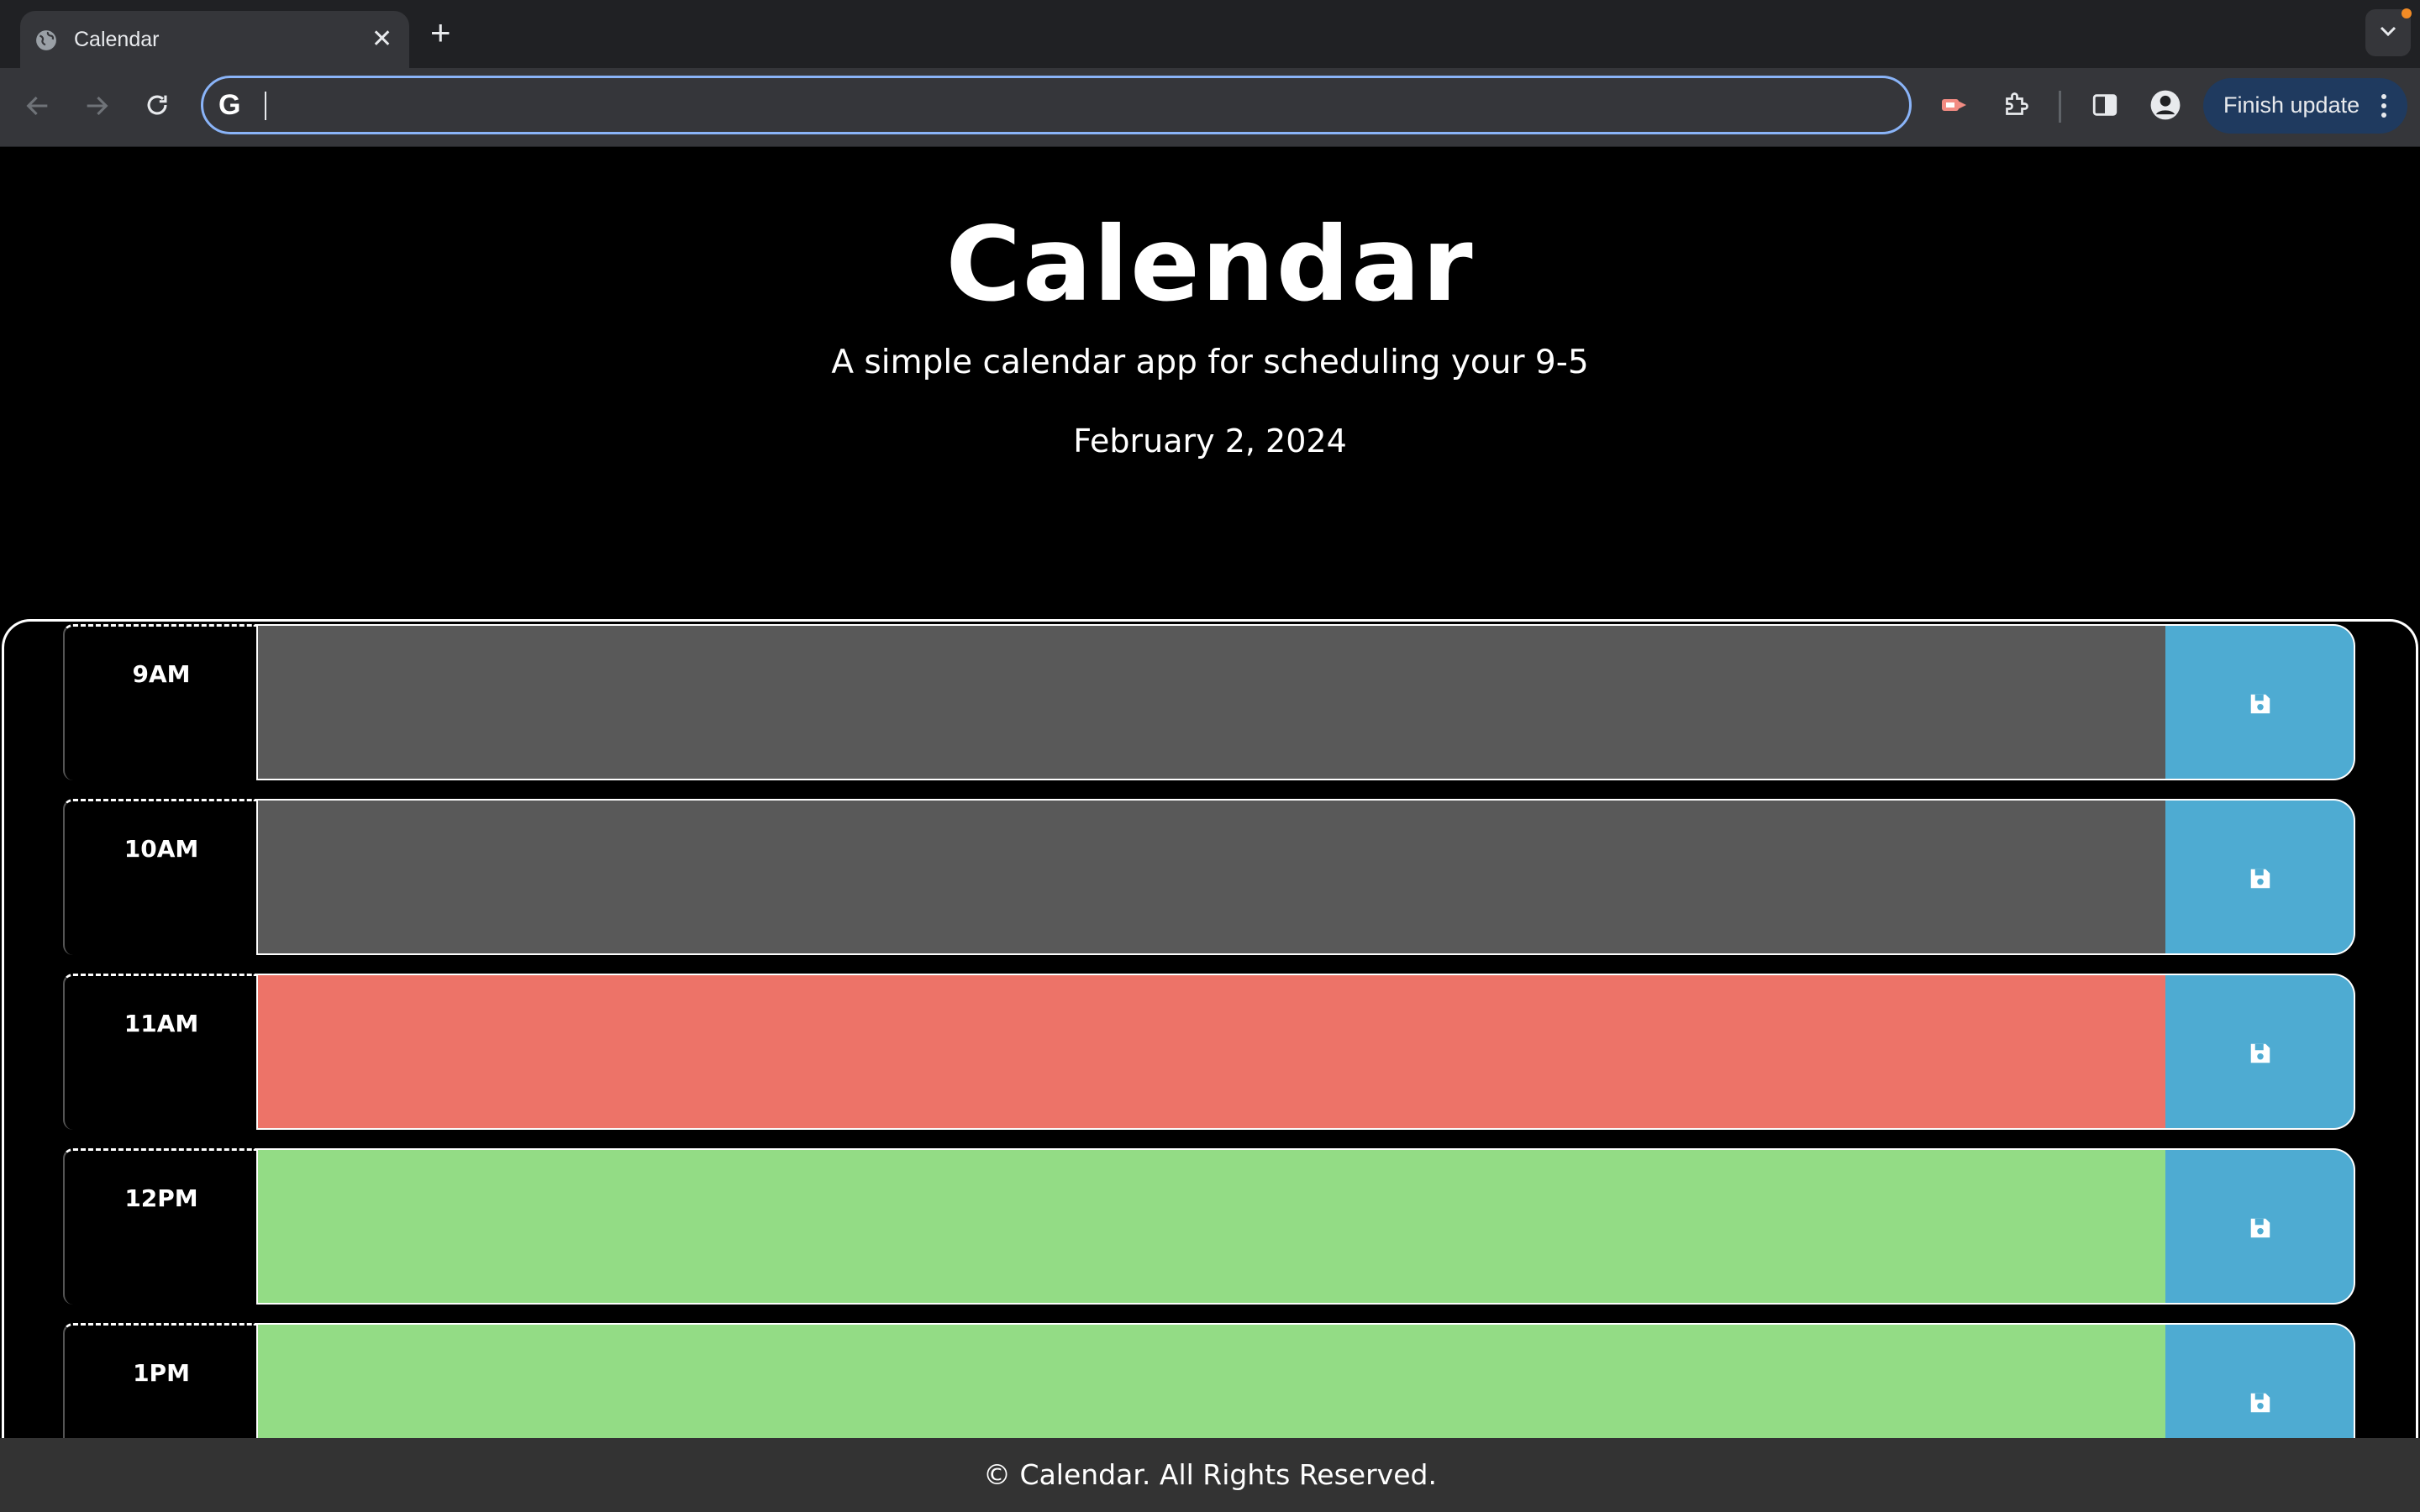 This screenshot has height=1512, width=2420. I want to click on tab-strip: Calendar ✕ +, so click(1210, 34).